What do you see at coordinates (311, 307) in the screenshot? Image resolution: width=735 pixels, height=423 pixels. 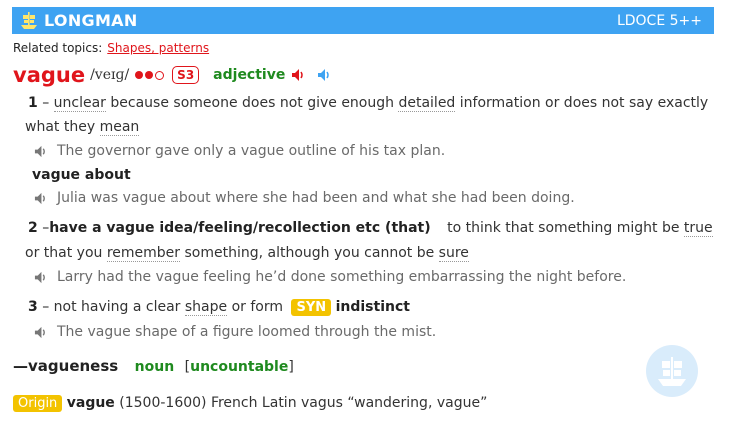 I see `synonym-badge: SYN` at bounding box center [311, 307].